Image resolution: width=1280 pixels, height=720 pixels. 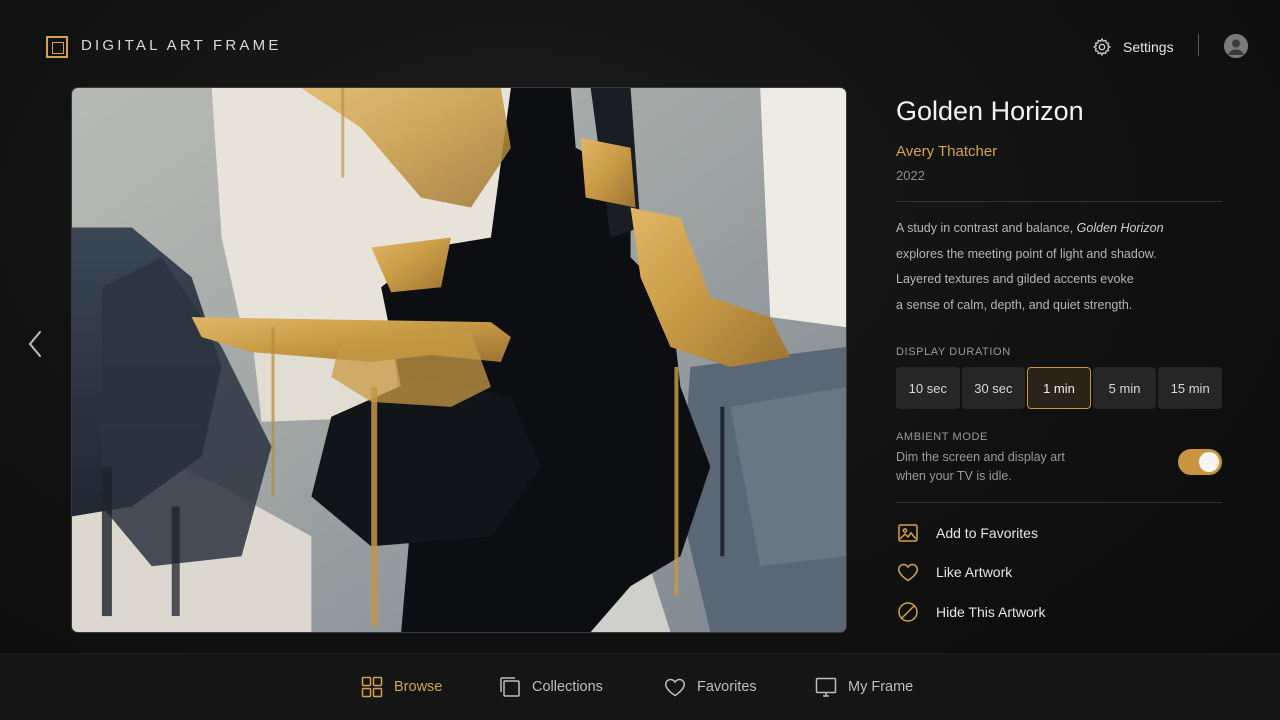 I want to click on duration-option-5-min: 5 min, so click(x=1124, y=388).